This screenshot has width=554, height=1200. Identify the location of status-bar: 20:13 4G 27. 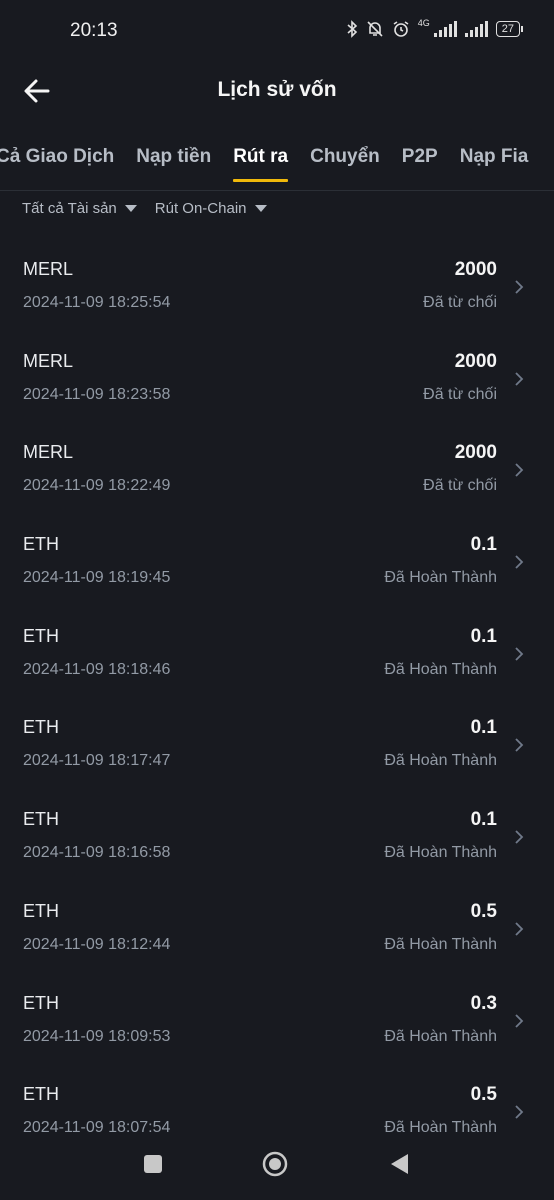
(277, 32).